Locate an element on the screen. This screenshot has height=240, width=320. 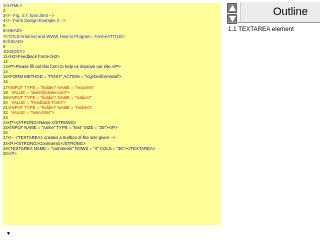
code-text: <HTML> is located at coordinates (14, 5).